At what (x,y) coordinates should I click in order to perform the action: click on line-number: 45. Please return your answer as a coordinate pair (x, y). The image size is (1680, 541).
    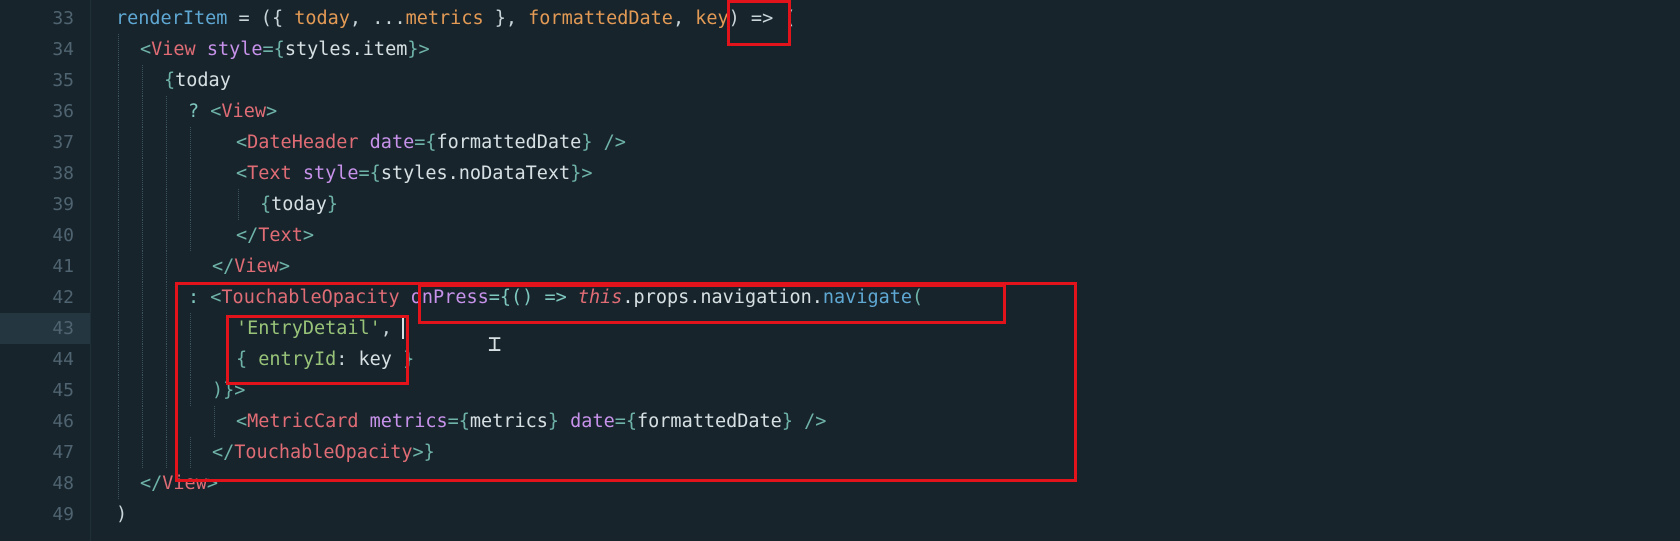
    Looking at the image, I should click on (63, 390).